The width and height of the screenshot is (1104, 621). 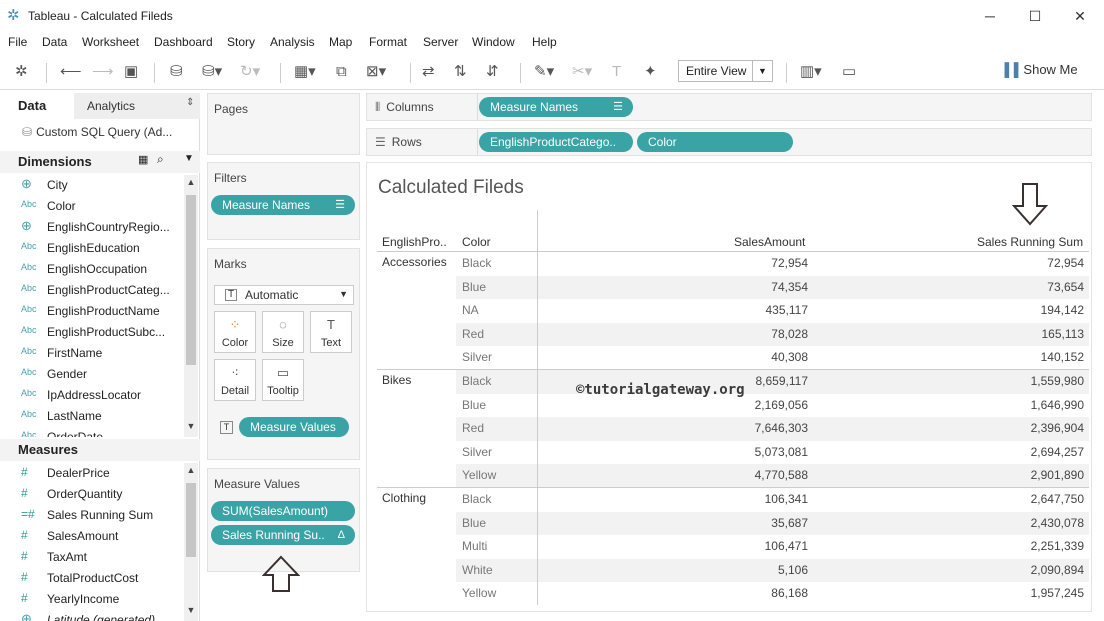 What do you see at coordinates (782, 381) in the screenshot?
I see `salesamount-value: 8,659,117` at bounding box center [782, 381].